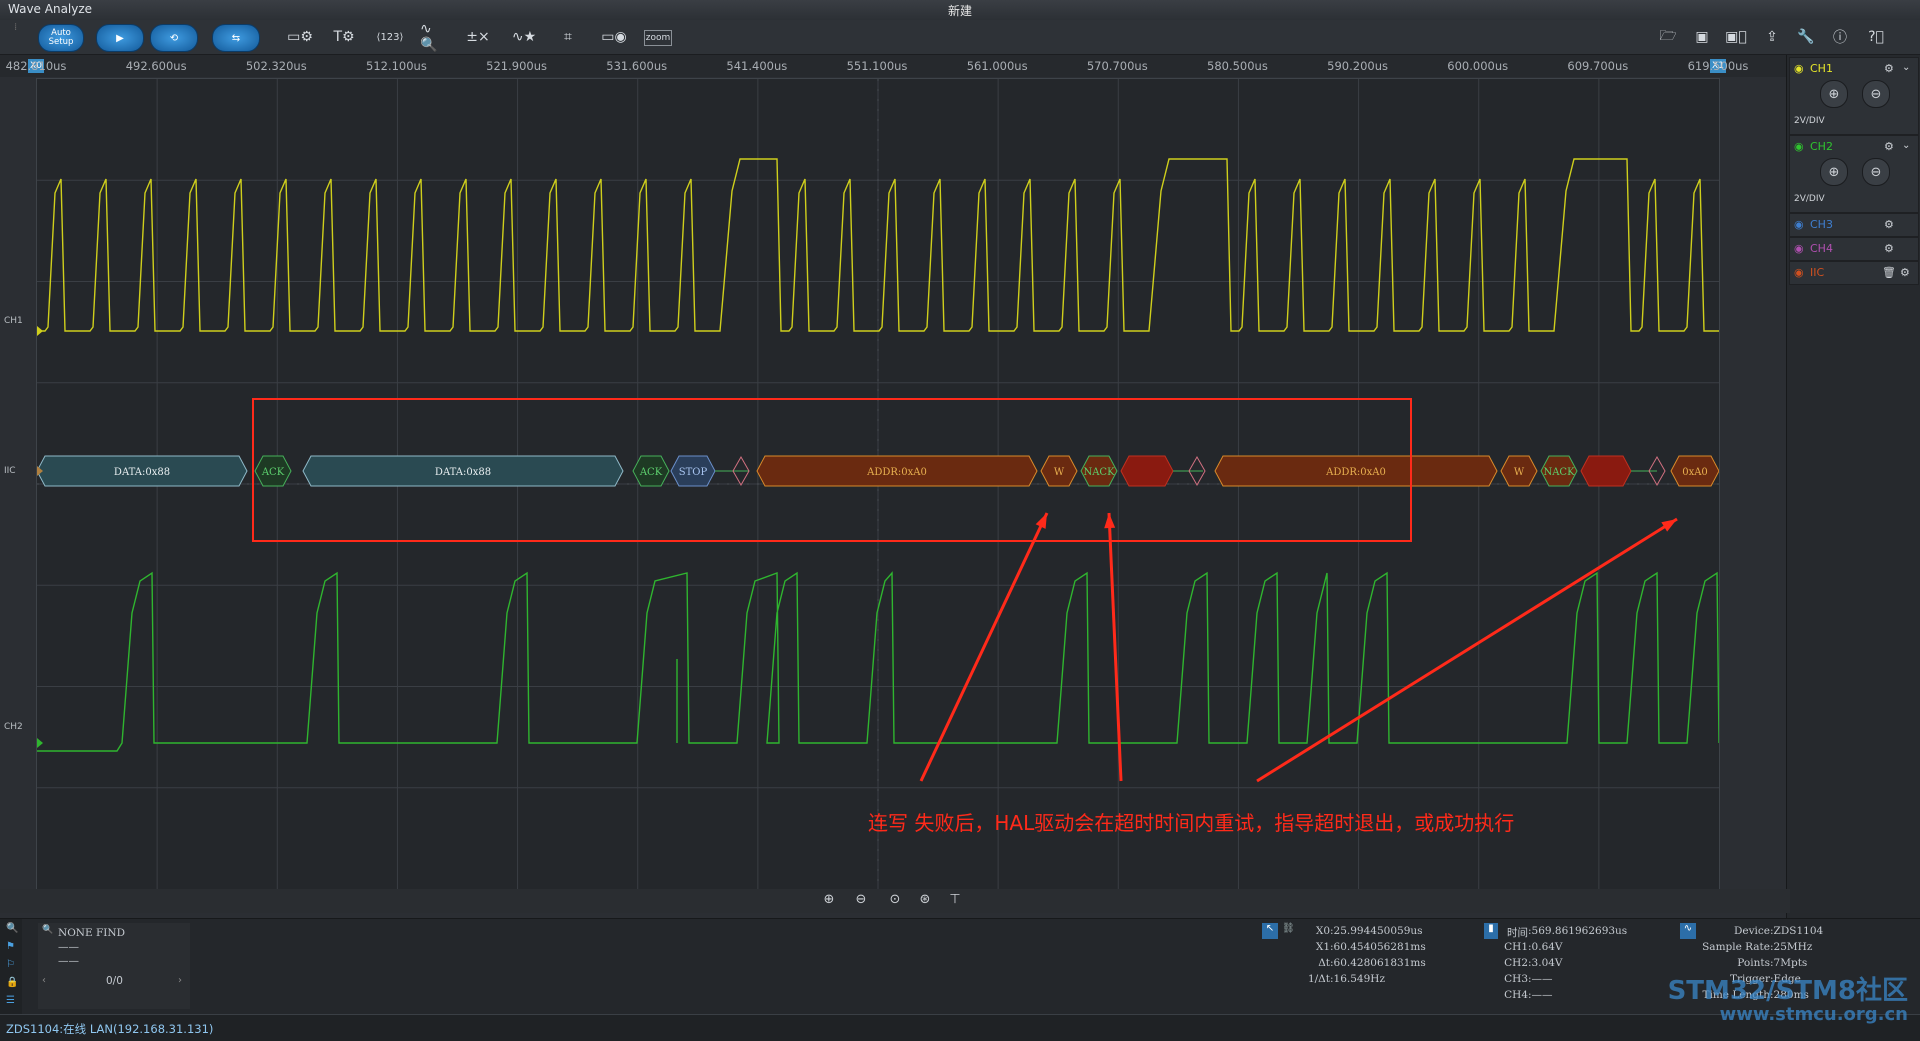 This screenshot has width=1920, height=1041. I want to click on window-view-button: ▭◉, so click(614, 37).